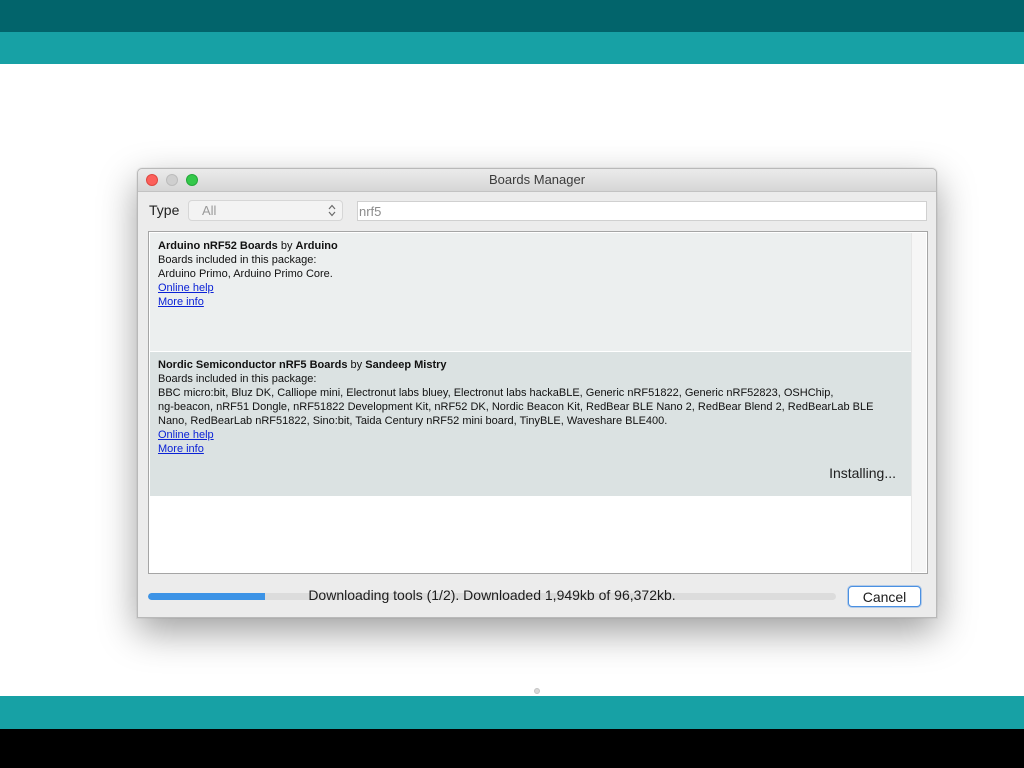  What do you see at coordinates (218, 246) in the screenshot?
I see `package-name: Arduino nRF52 Boards` at bounding box center [218, 246].